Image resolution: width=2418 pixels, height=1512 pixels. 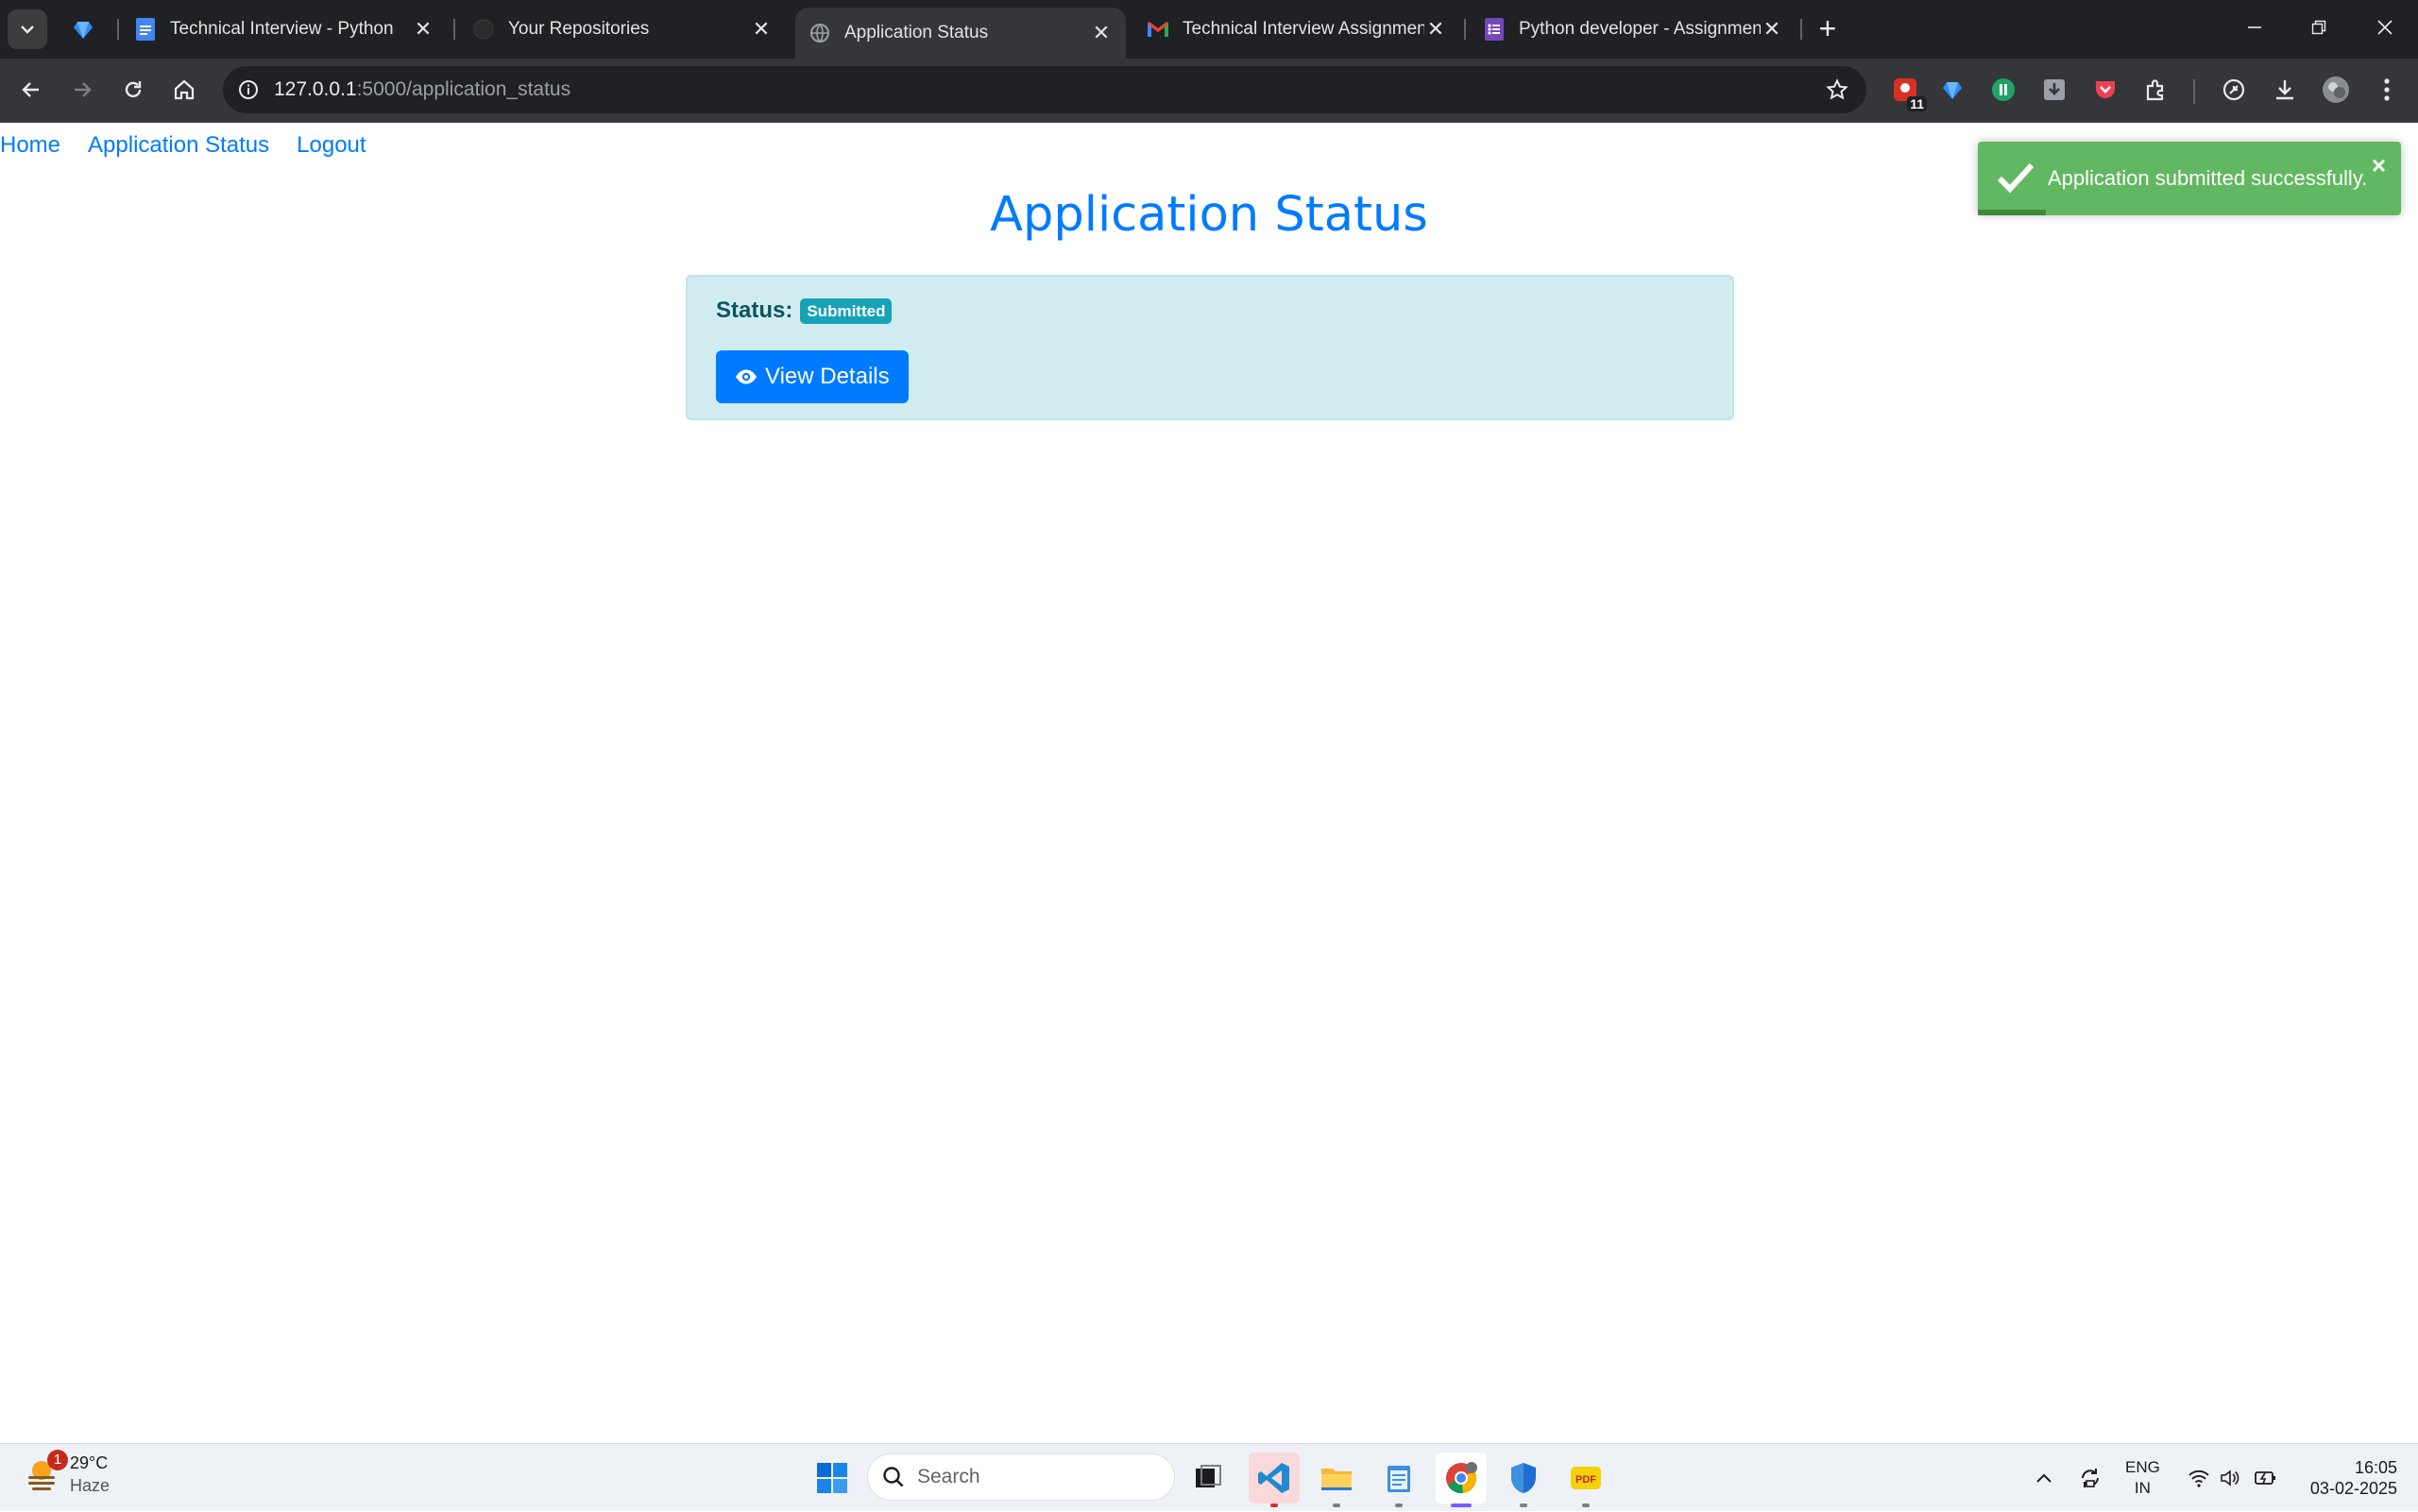 I want to click on pocket-icon, so click(x=2105, y=89).